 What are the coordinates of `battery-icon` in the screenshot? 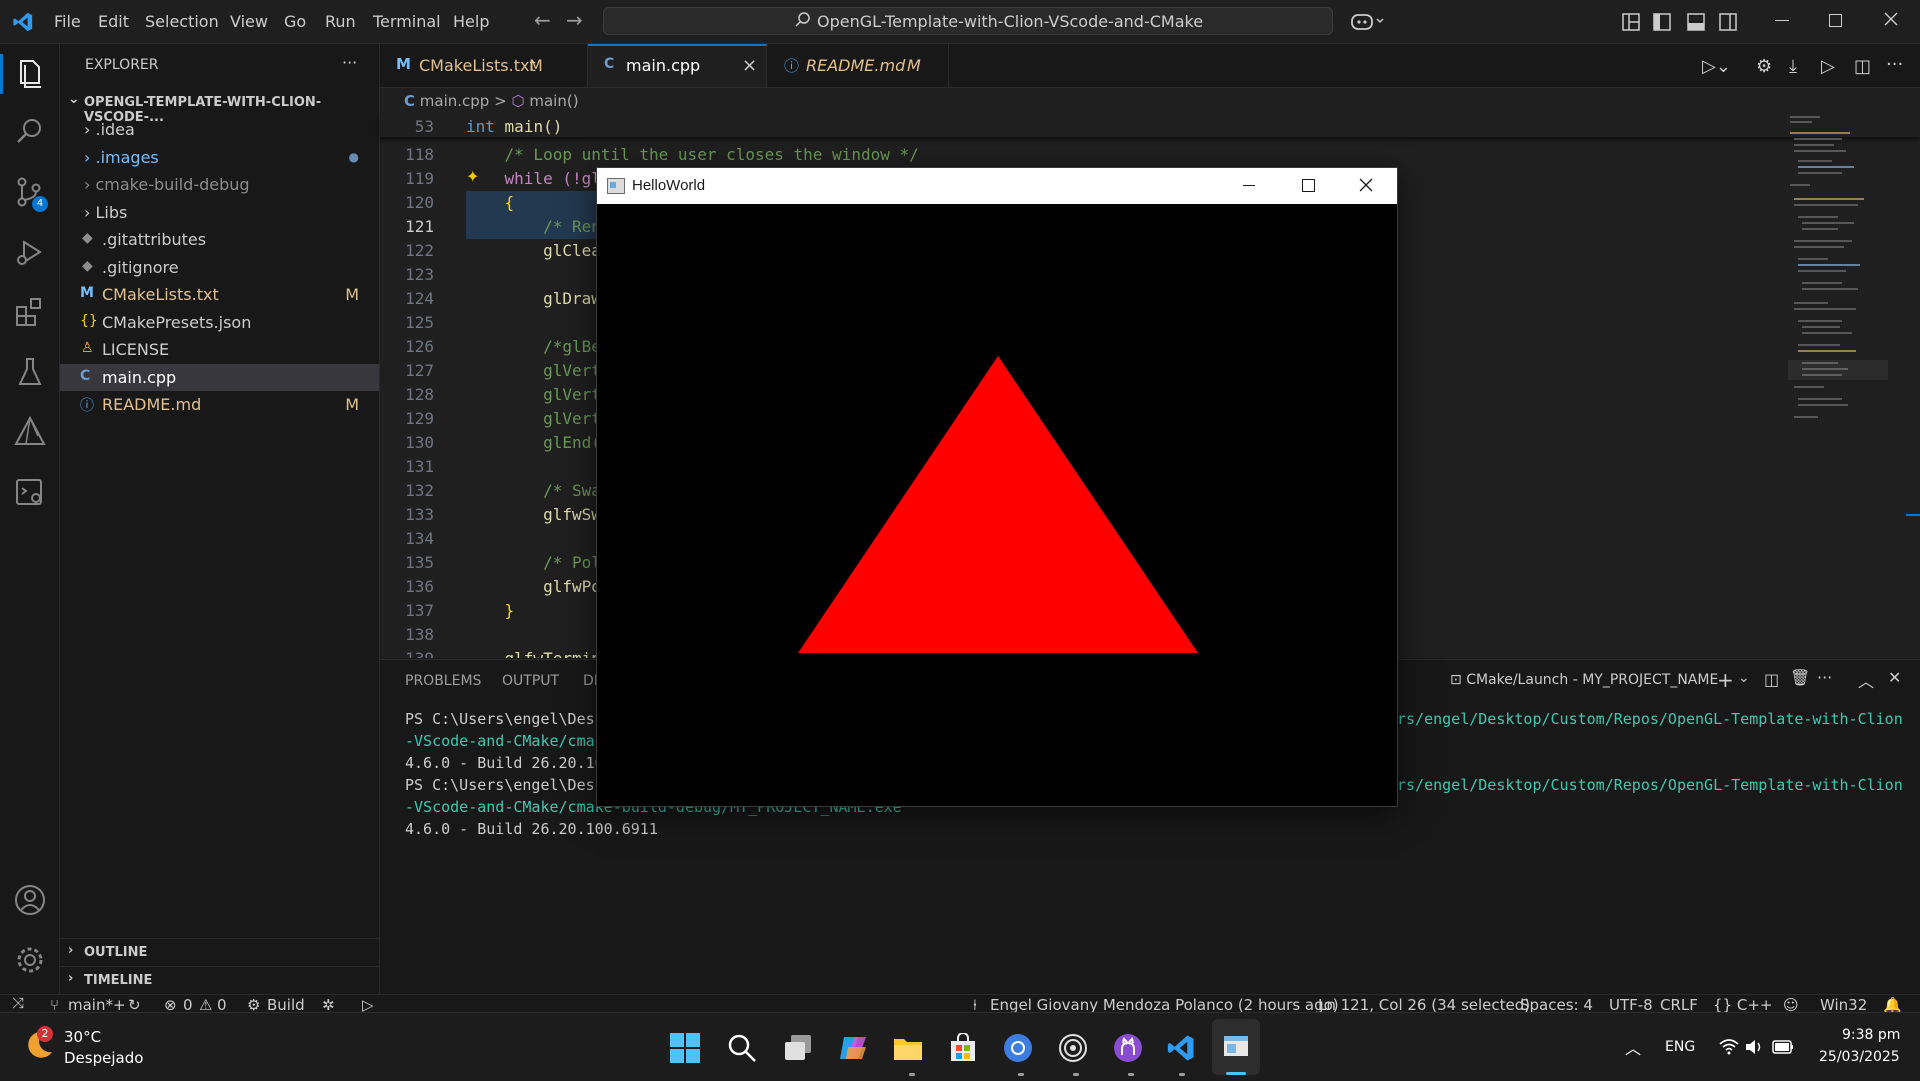 It's located at (1783, 1047).